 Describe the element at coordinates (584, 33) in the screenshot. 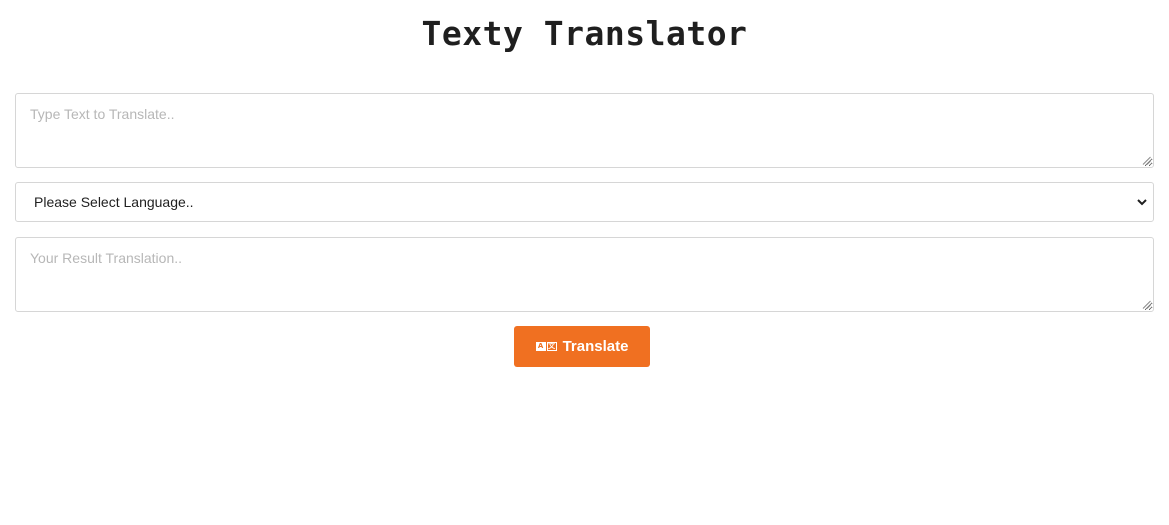

I see `page-title: Texty Translator` at that location.